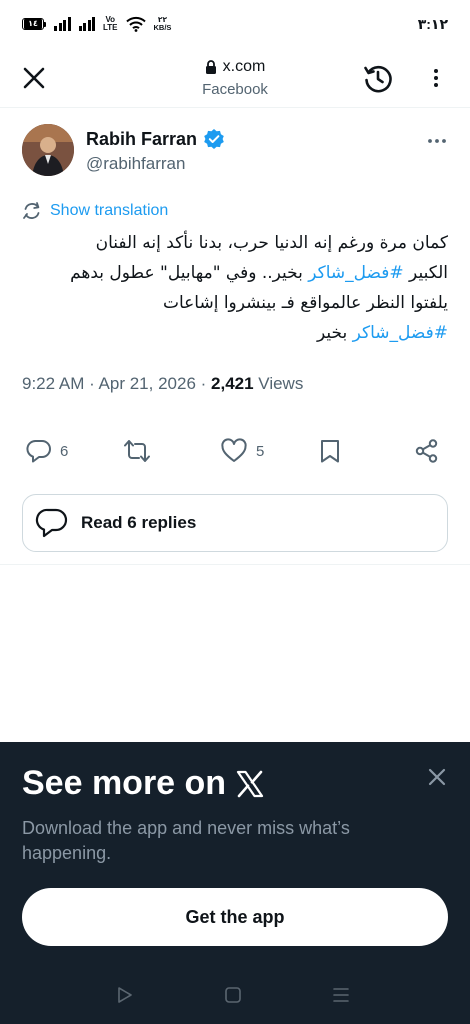 The height and width of the screenshot is (1024, 470). I want to click on retweet-button, so click(137, 451).